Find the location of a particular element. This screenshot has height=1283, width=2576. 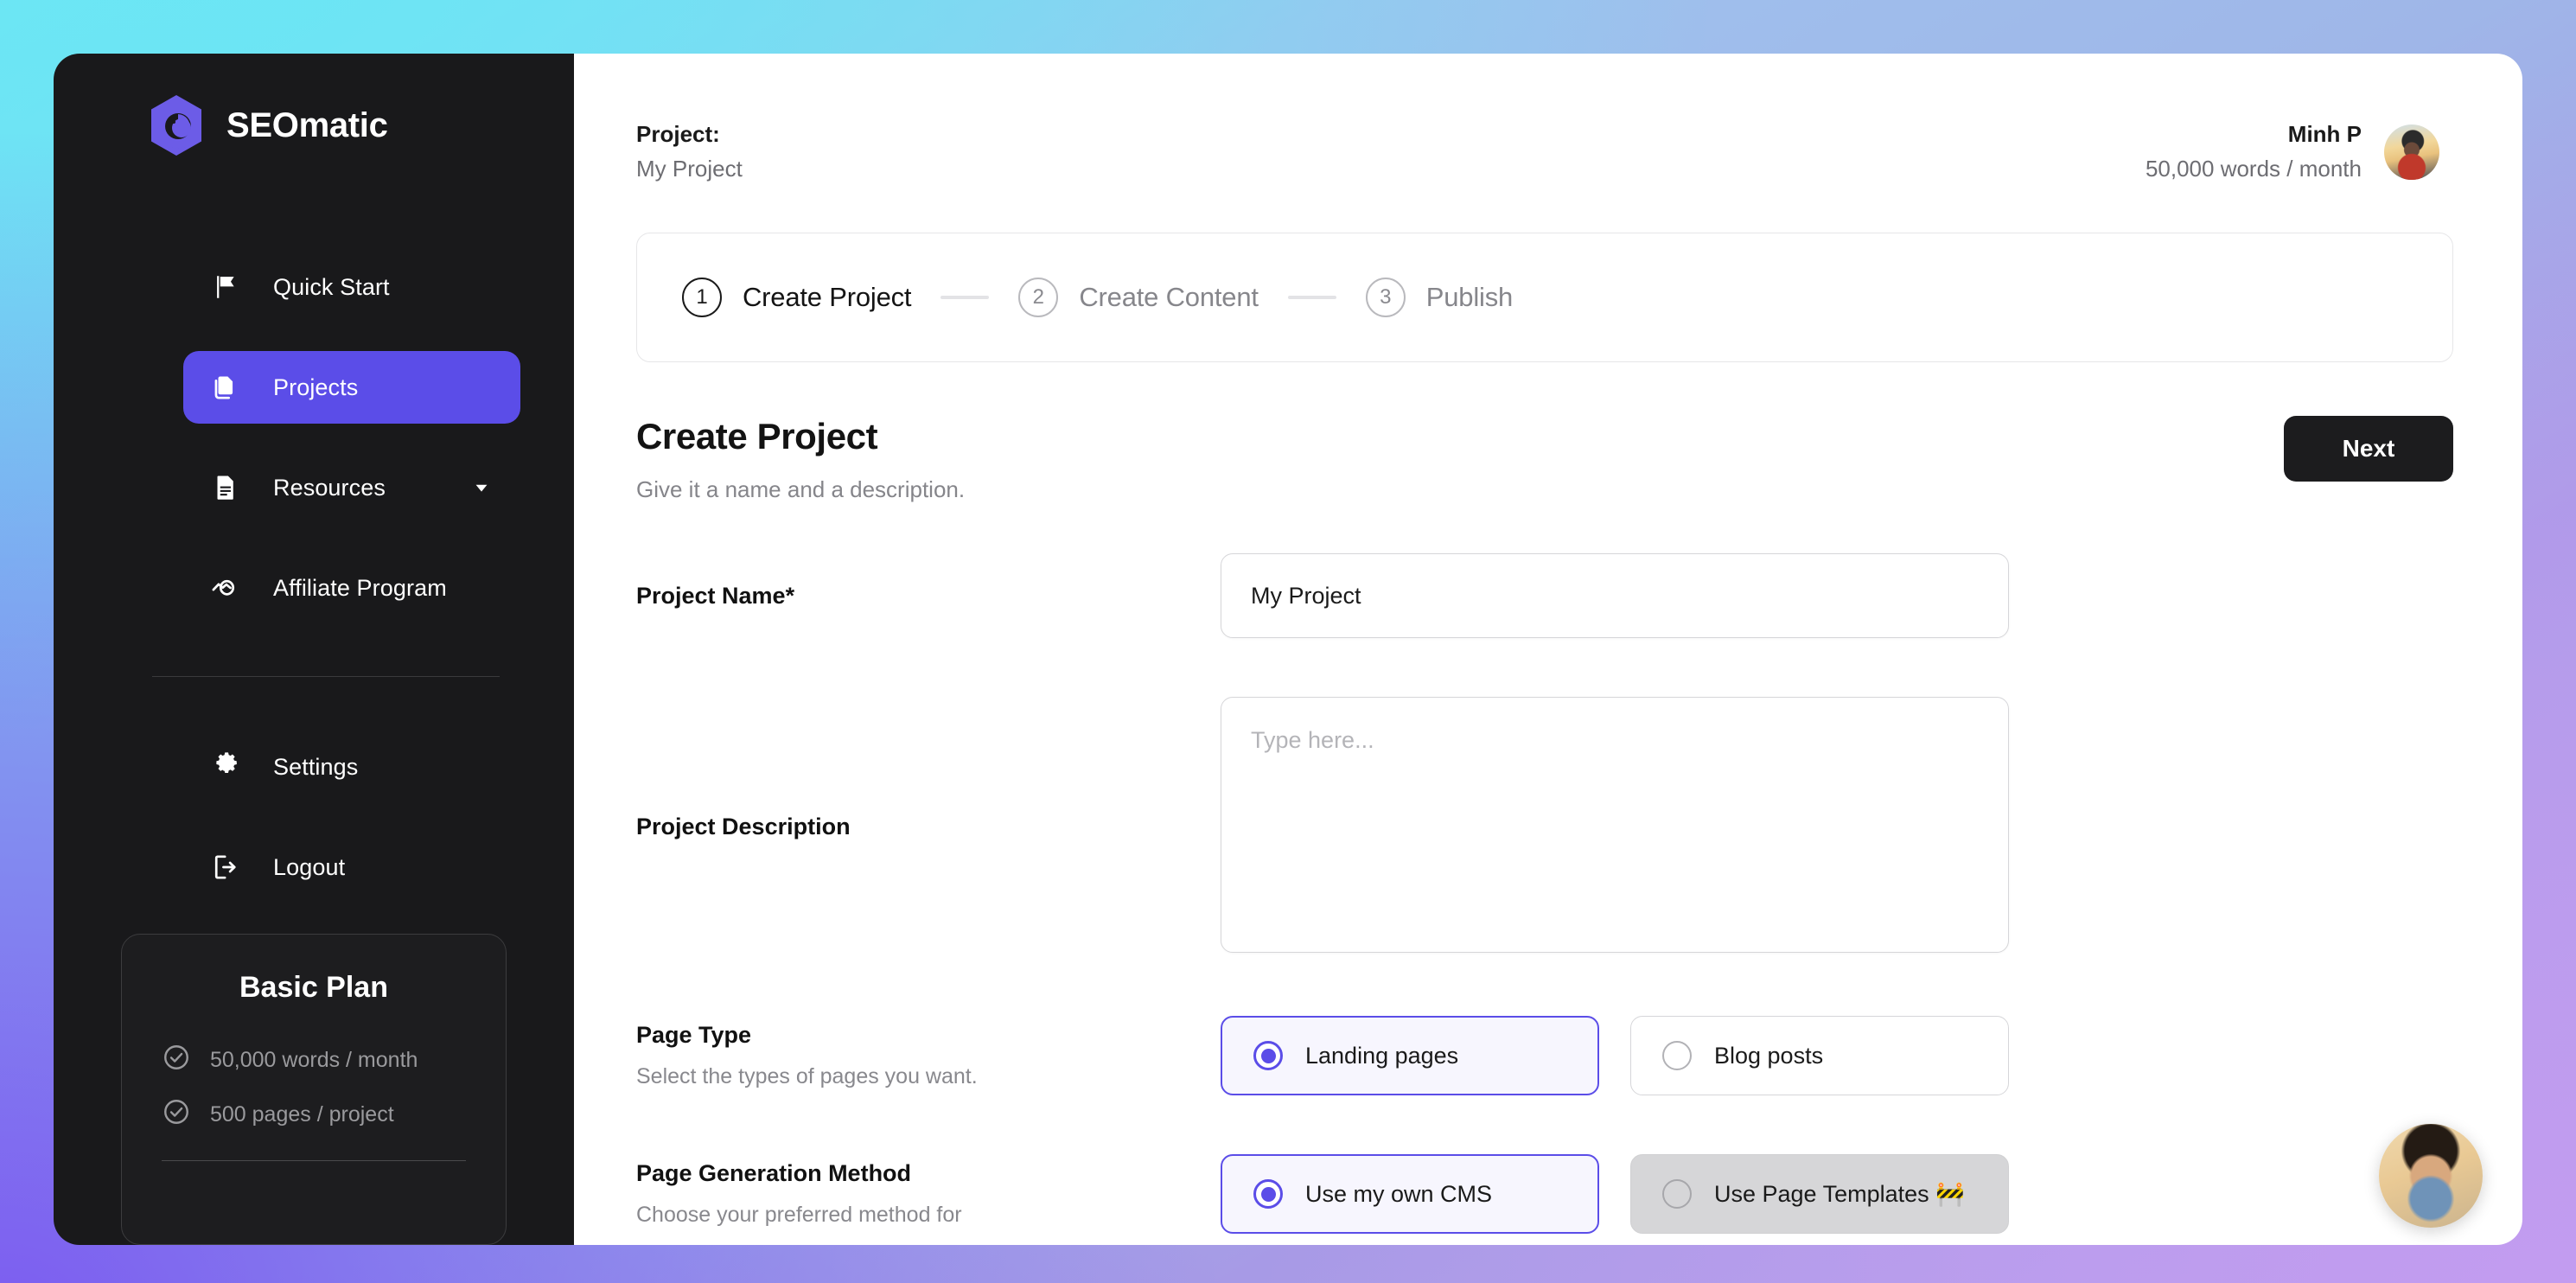

radio-card-use-page-templates: Use Page Templates 🚧 is located at coordinates (1819, 1194).